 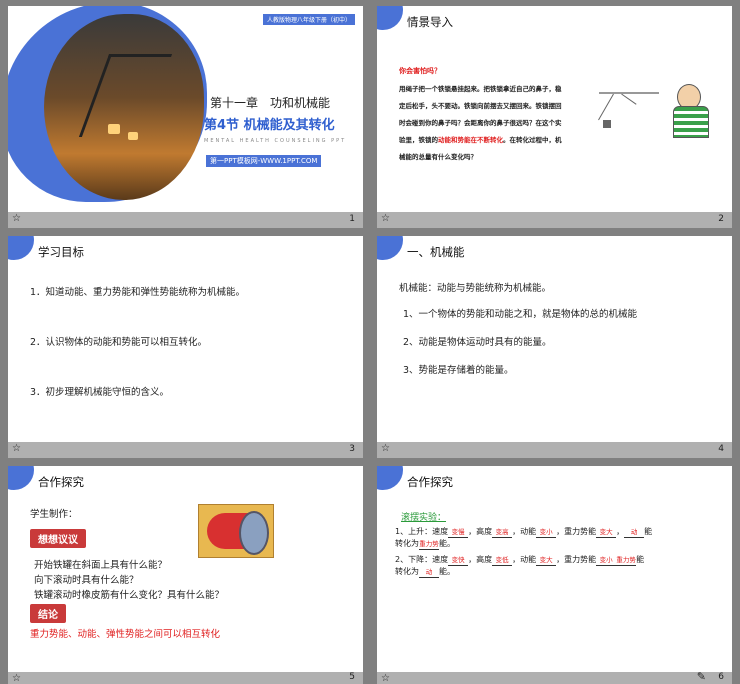 I want to click on rise-text: 转化为, so click(x=407, y=543).